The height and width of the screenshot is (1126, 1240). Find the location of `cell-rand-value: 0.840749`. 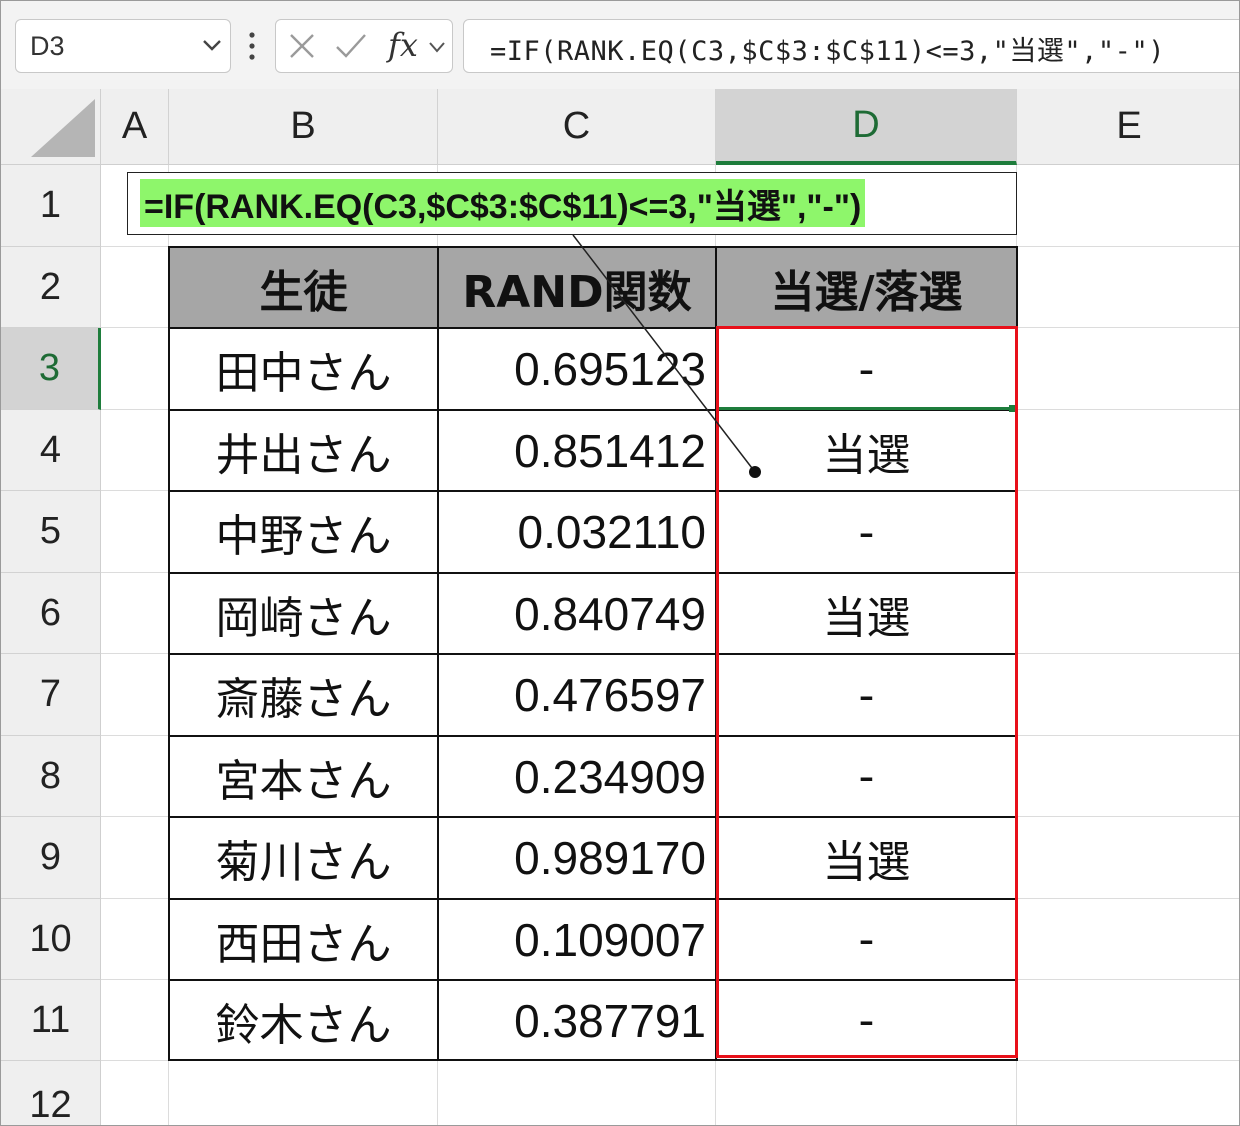

cell-rand-value: 0.840749 is located at coordinates (577, 613).